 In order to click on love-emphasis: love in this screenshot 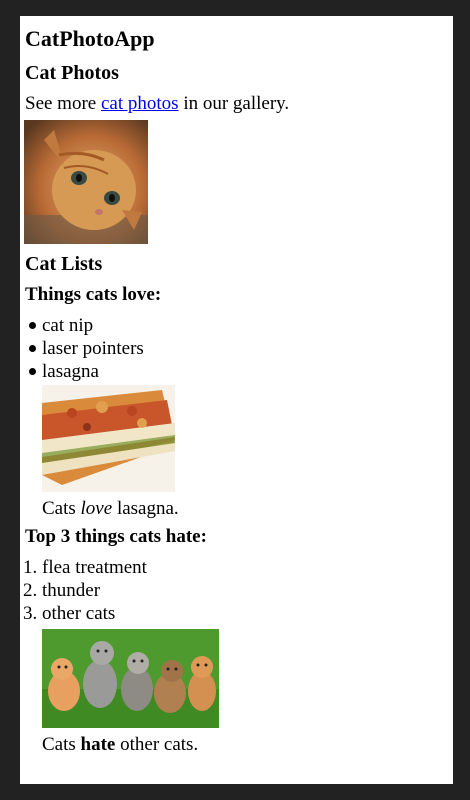, I will do `click(96, 508)`.